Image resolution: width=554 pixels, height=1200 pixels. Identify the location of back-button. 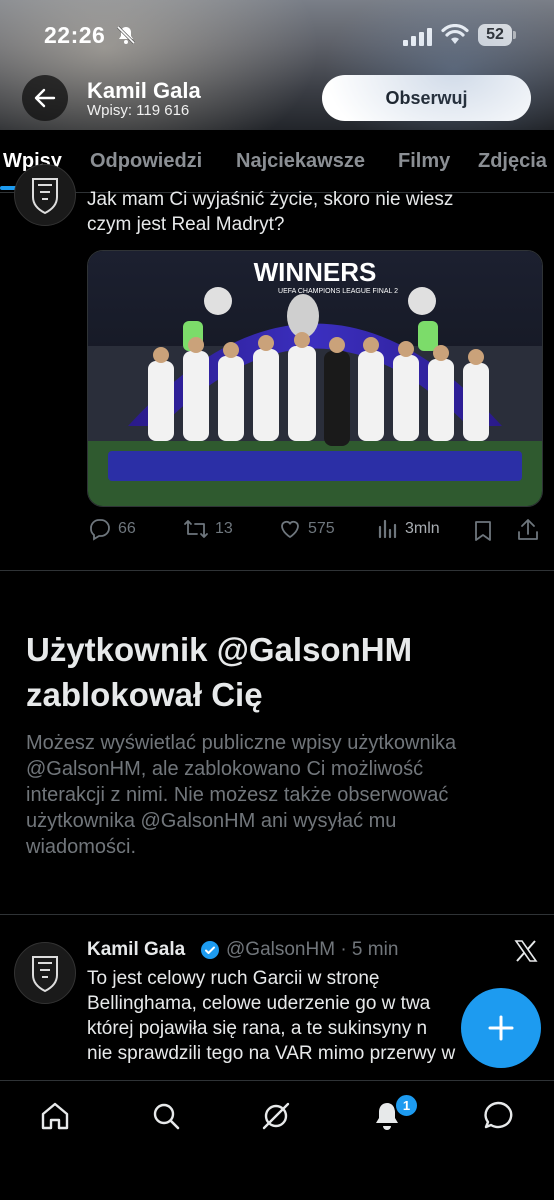
(45, 98).